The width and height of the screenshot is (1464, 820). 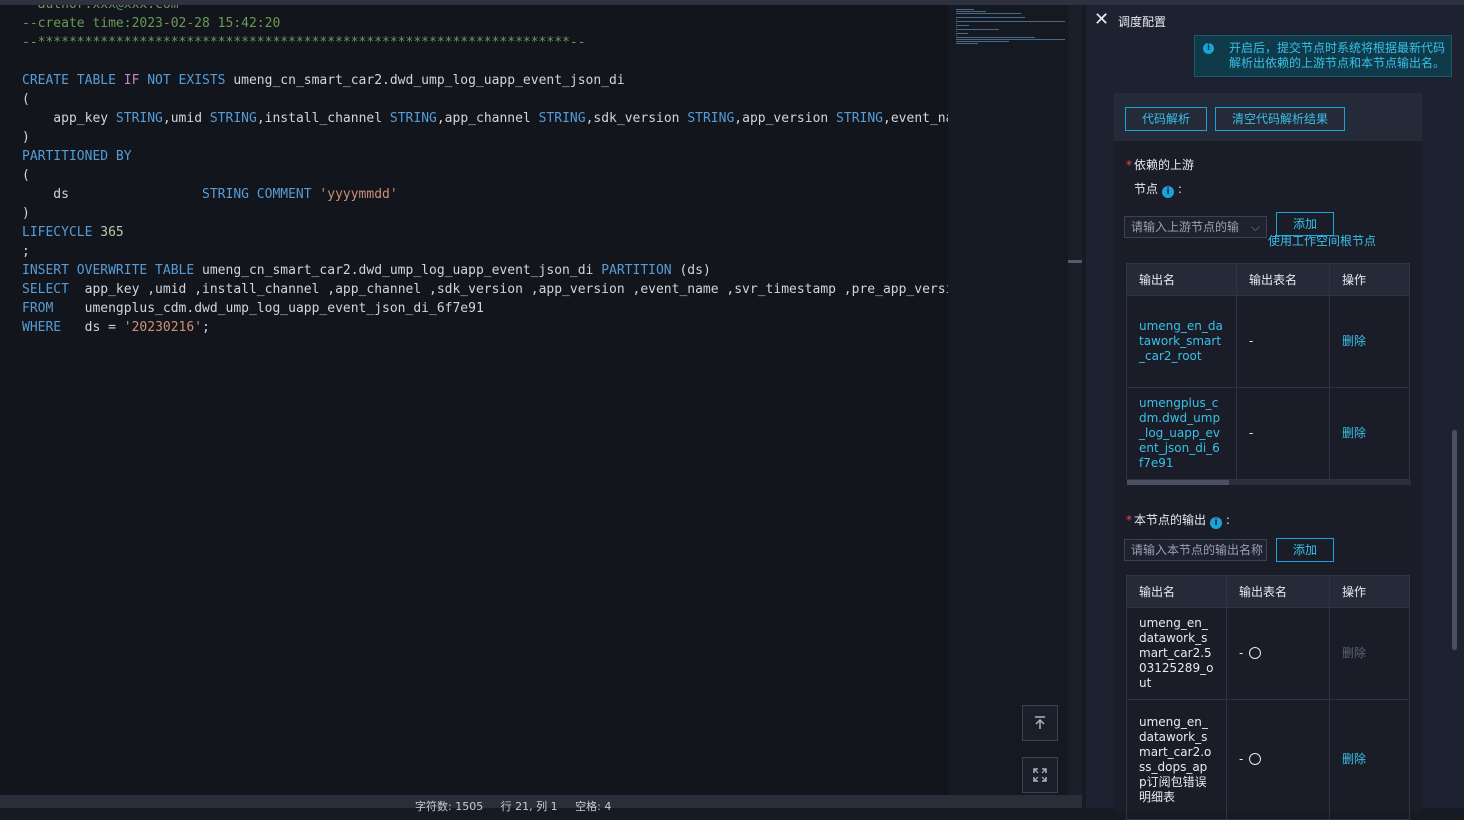 I want to click on parse-code-button: 代码解析, so click(x=1166, y=119).